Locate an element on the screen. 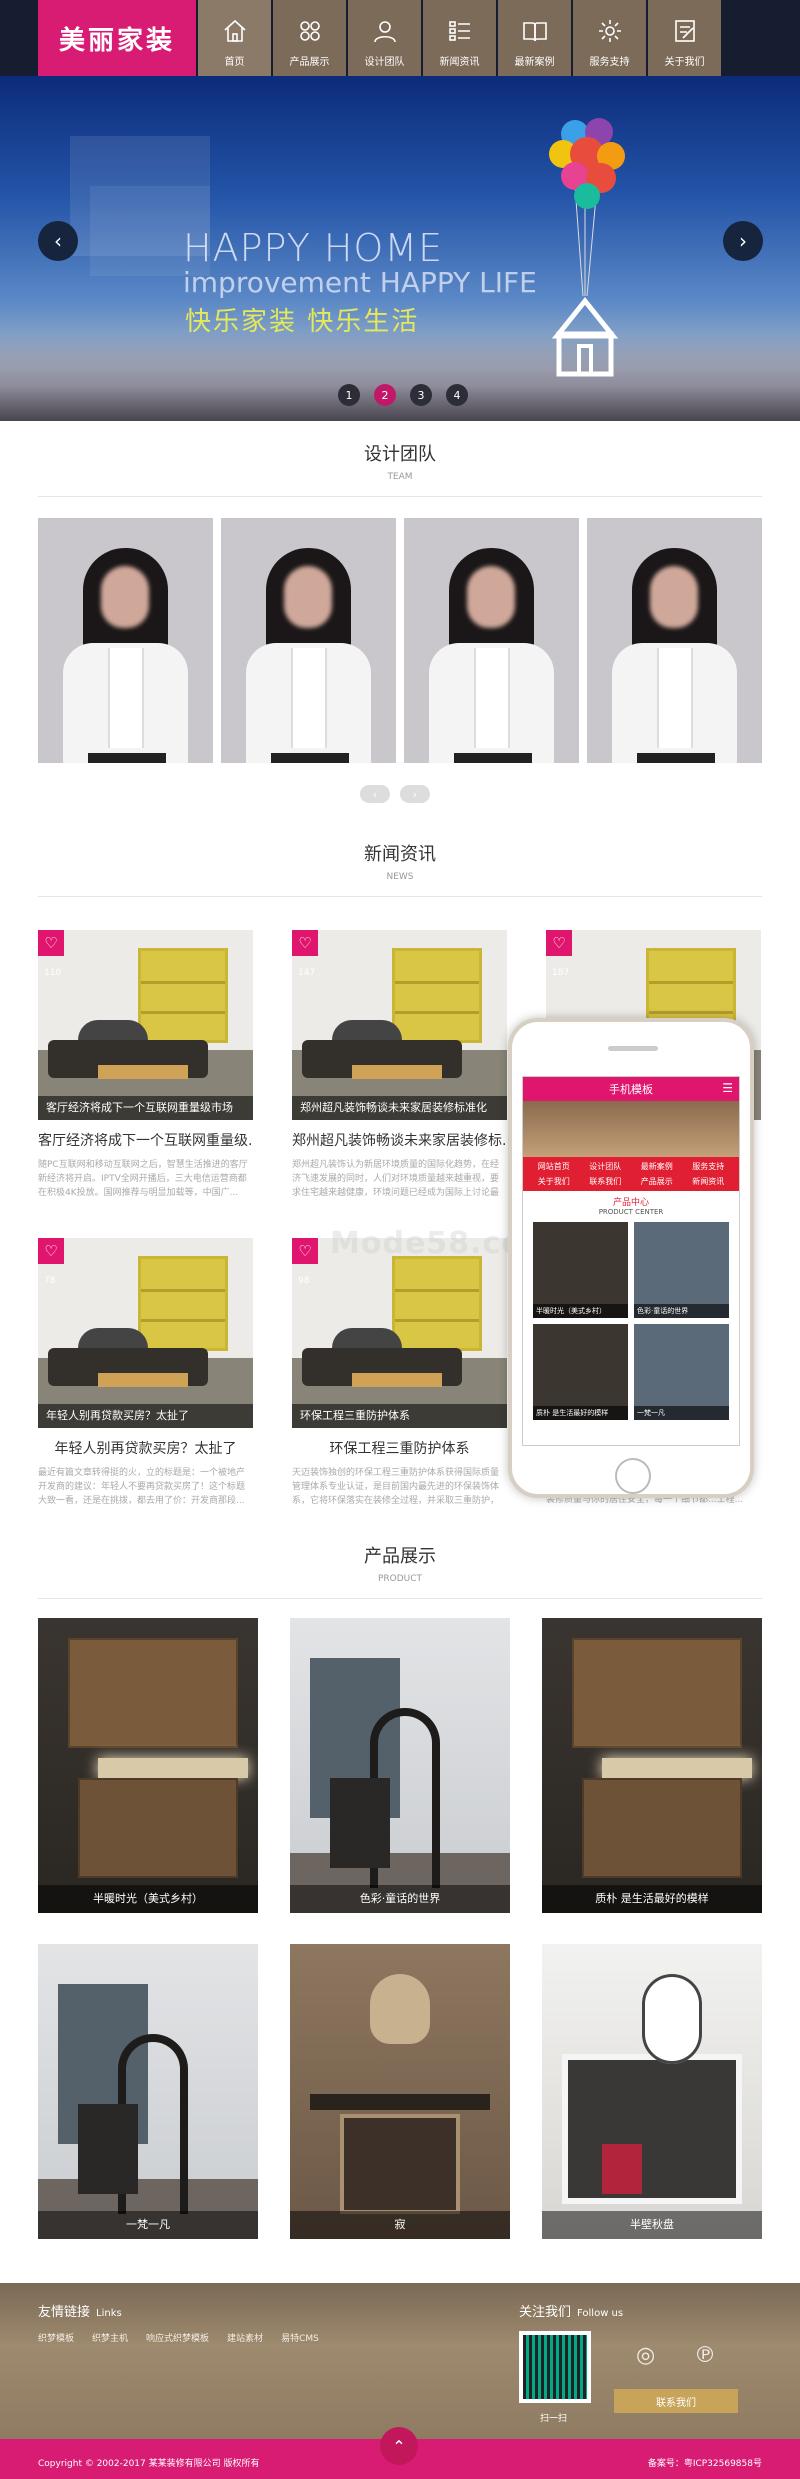 This screenshot has width=800, height=2479. news-image: ♡ 78 年轻人别再贷款买房？太扯了 is located at coordinates (145, 1333).